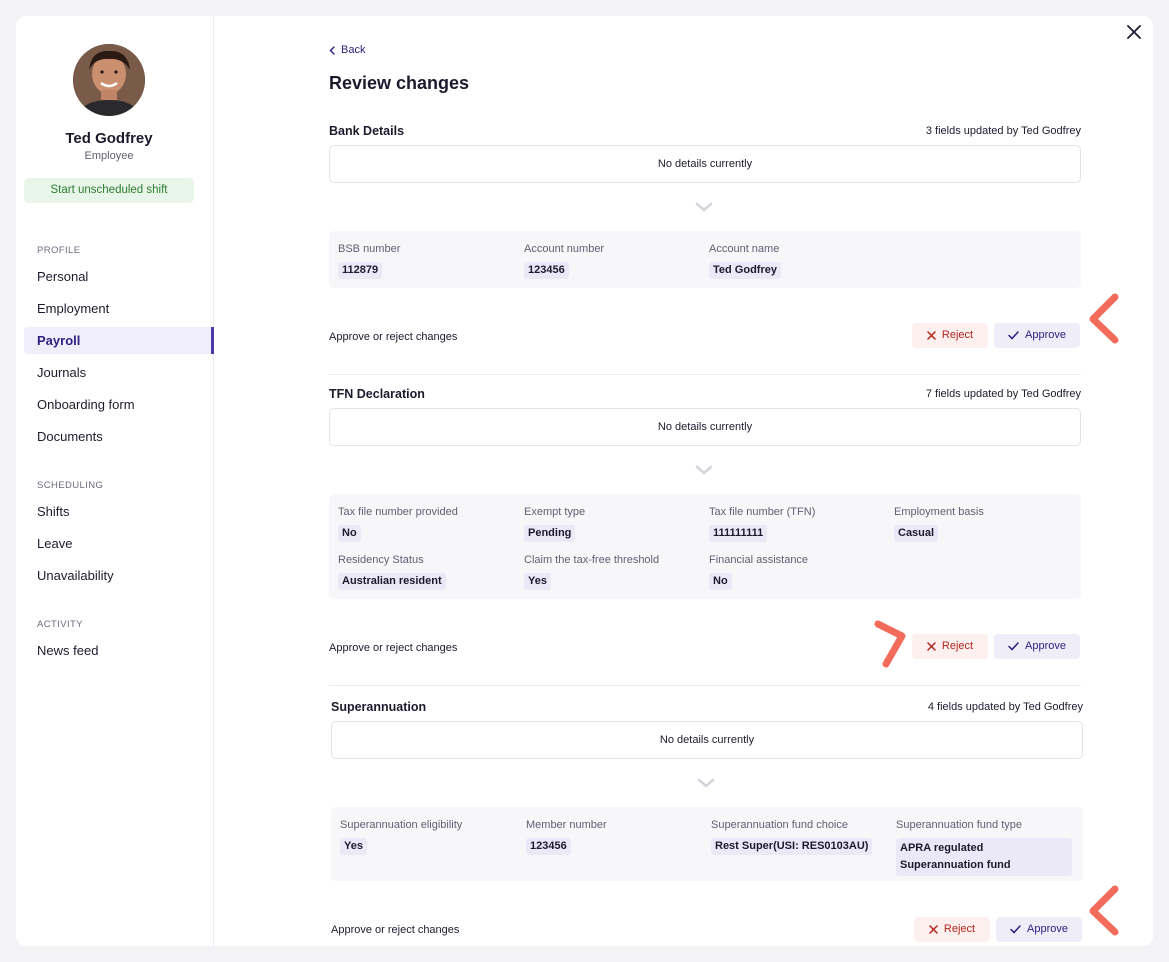 The image size is (1169, 962). Describe the element at coordinates (614, 572) in the screenshot. I see `field: Claim the tax-free threshold Yes` at that location.